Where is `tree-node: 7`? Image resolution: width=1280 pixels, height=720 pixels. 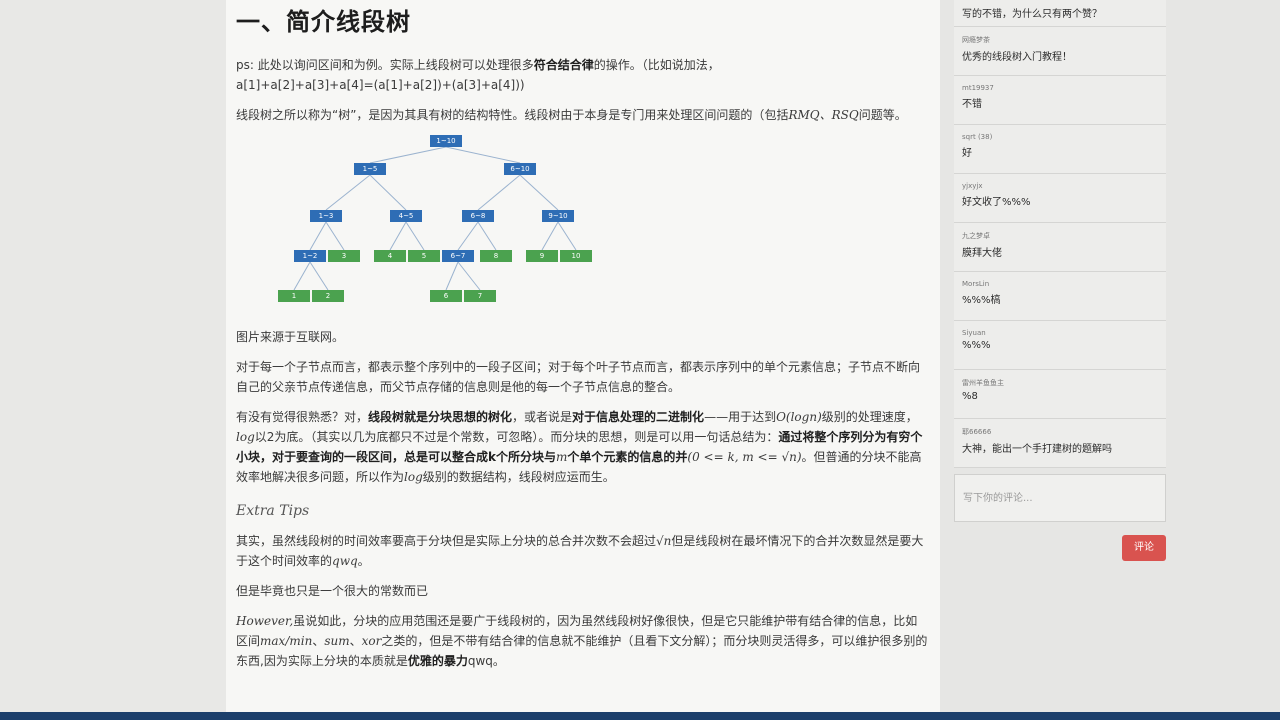 tree-node: 7 is located at coordinates (480, 296).